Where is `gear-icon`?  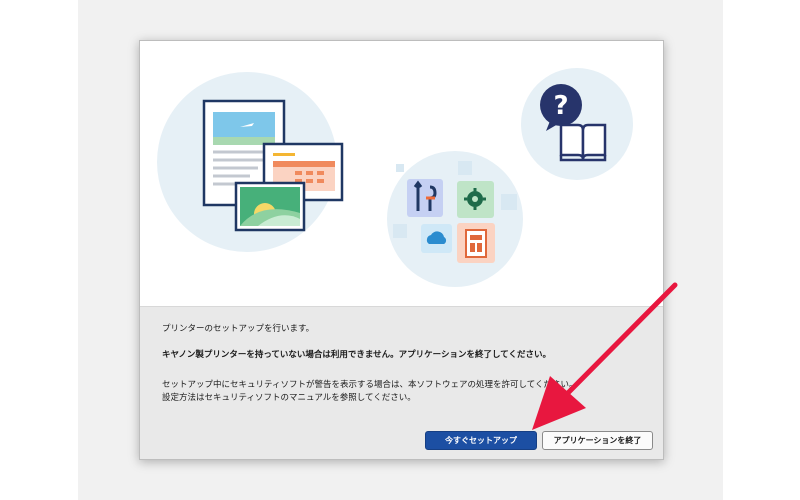 gear-icon is located at coordinates (475, 199).